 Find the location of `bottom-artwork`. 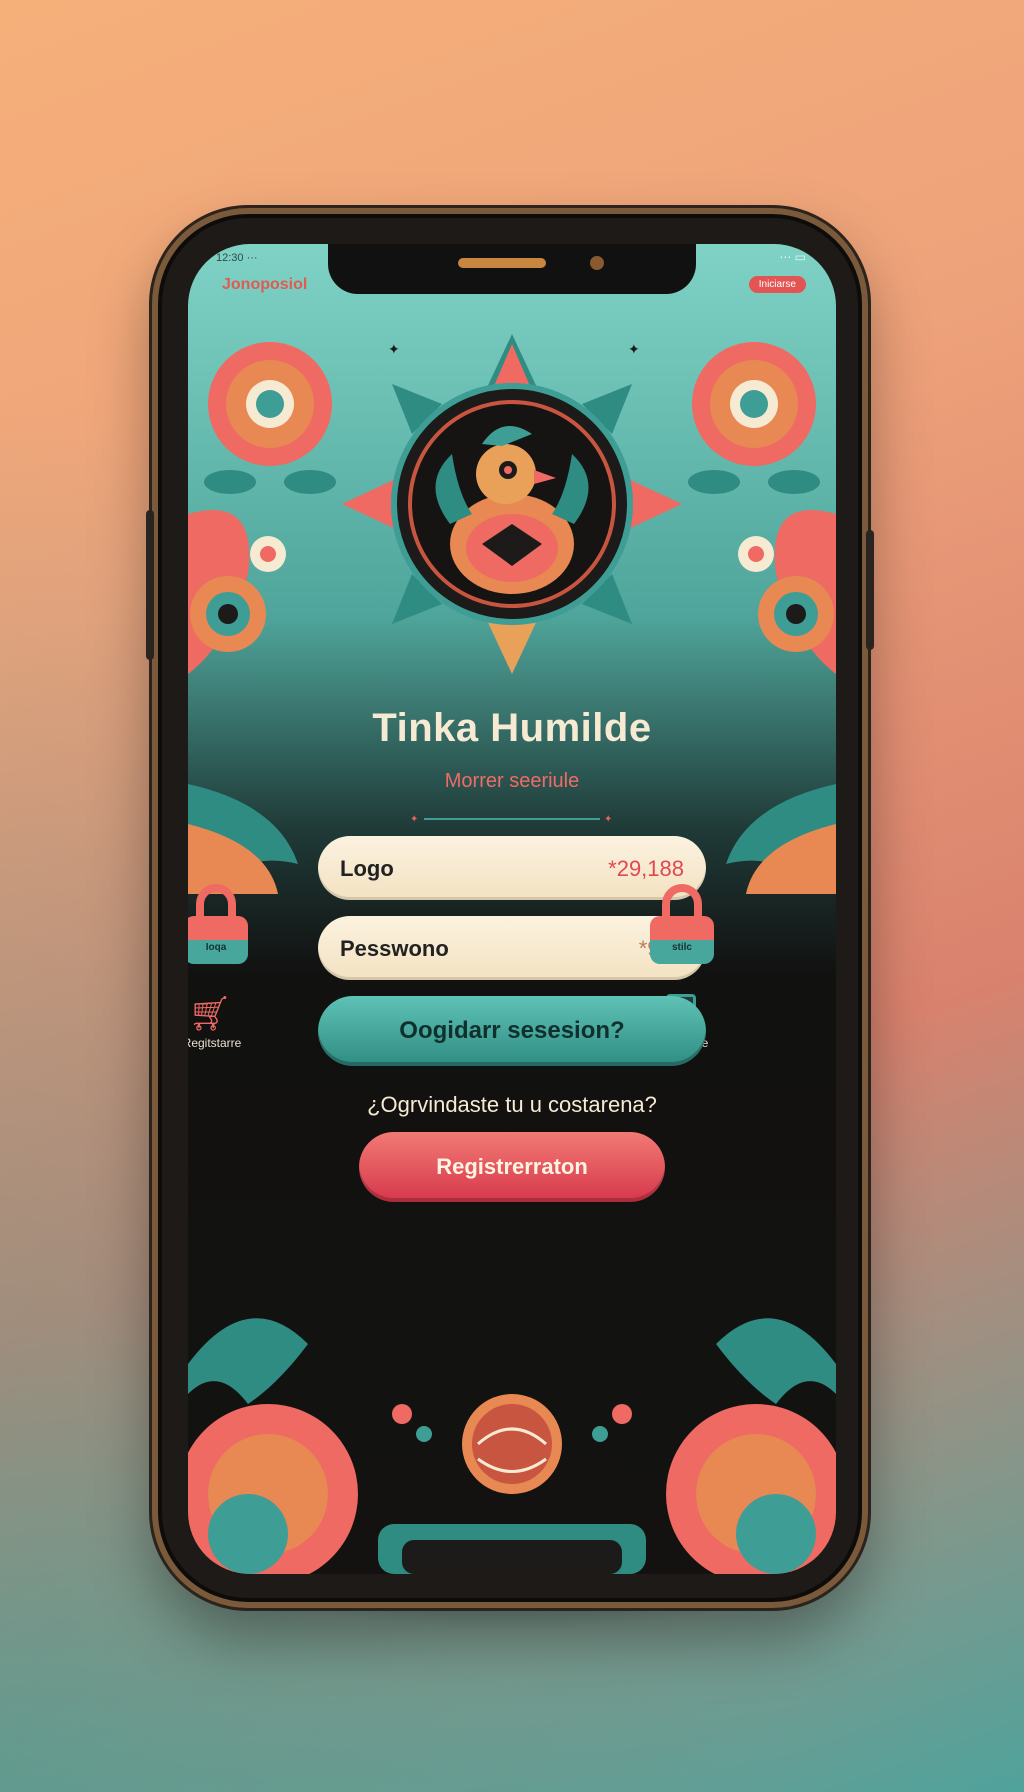

bottom-artwork is located at coordinates (512, 1446).